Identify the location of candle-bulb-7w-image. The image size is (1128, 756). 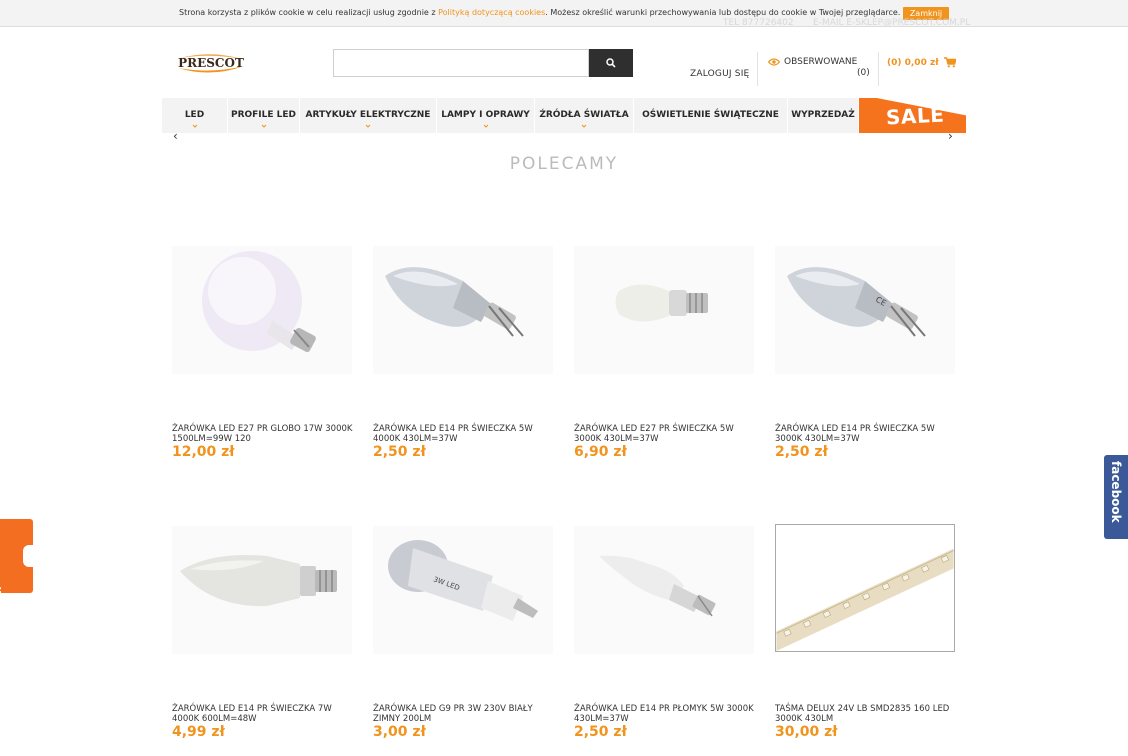
(262, 590).